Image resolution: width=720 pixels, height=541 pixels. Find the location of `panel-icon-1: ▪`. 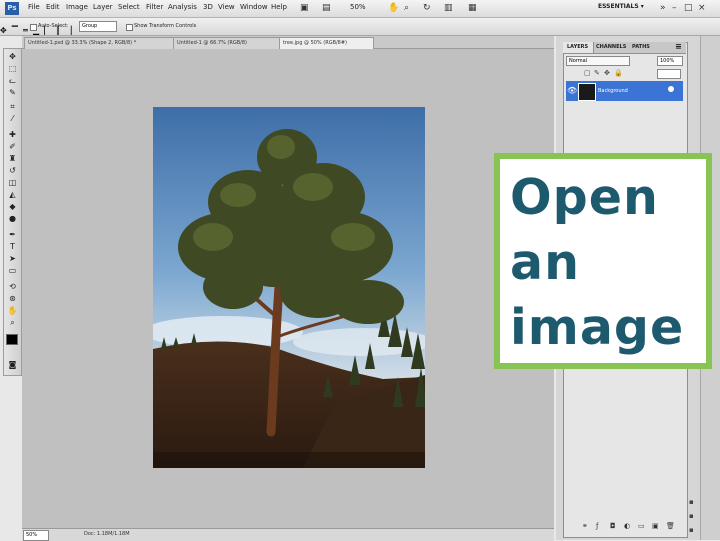

panel-icon-1: ▪ is located at coordinates (691, 502).